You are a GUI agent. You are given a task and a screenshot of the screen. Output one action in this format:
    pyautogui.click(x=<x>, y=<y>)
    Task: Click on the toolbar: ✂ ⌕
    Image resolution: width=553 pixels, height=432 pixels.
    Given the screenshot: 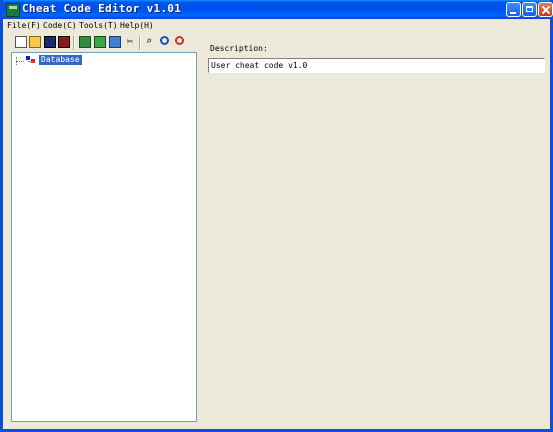 What is the action you would take?
    pyautogui.click(x=100, y=43)
    